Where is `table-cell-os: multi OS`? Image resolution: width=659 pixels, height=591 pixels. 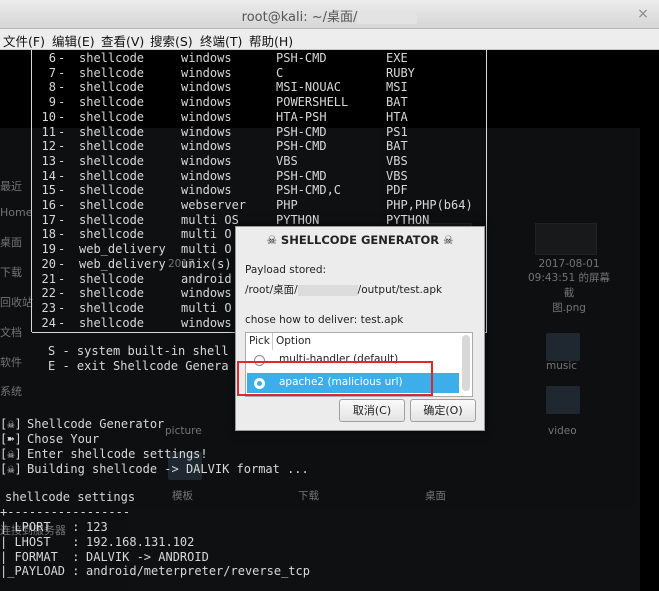 table-cell-os: multi OS is located at coordinates (210, 219).